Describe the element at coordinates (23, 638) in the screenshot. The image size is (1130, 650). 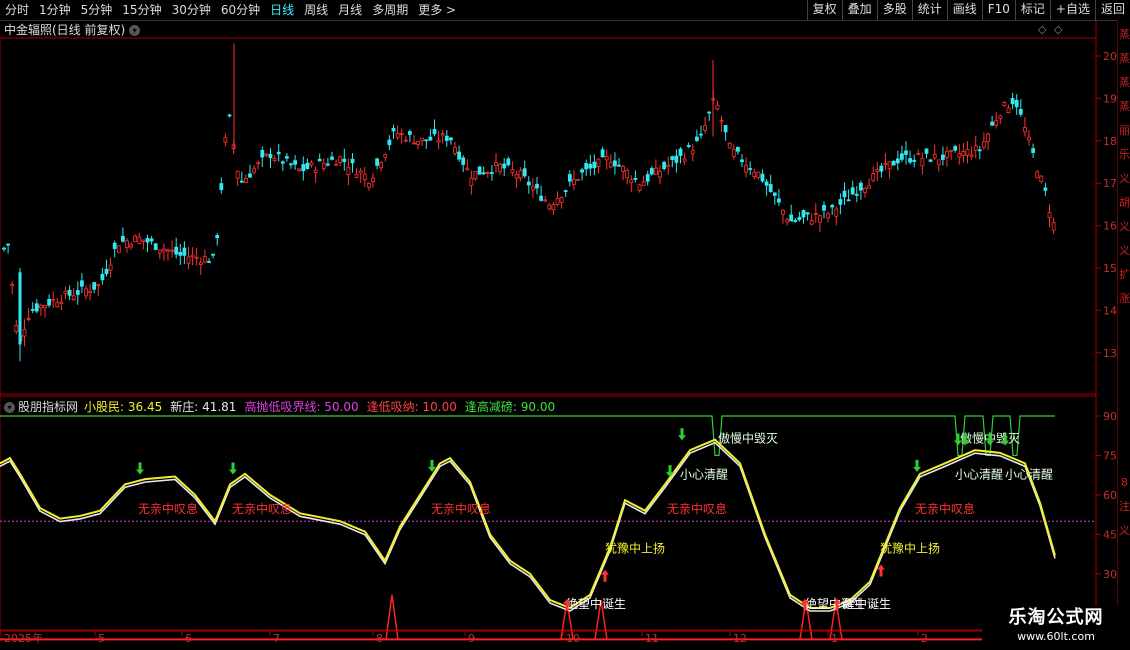
I see `x-tick-label: 2025年` at that location.